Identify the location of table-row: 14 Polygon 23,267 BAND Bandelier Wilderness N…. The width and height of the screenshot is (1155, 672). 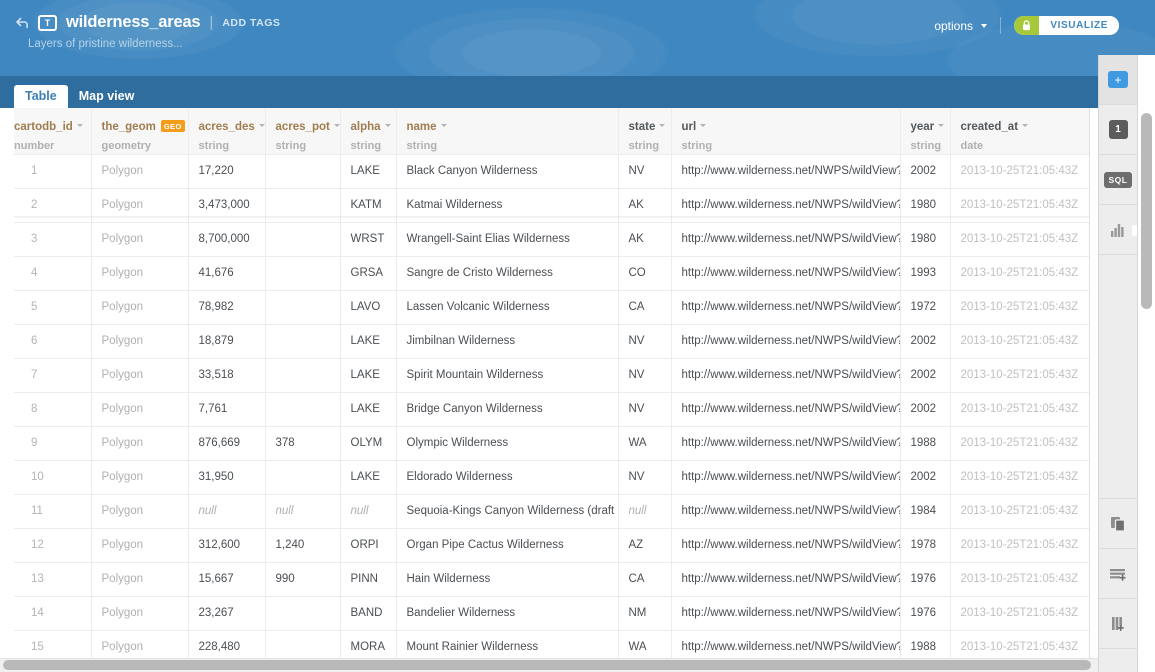
(551, 613).